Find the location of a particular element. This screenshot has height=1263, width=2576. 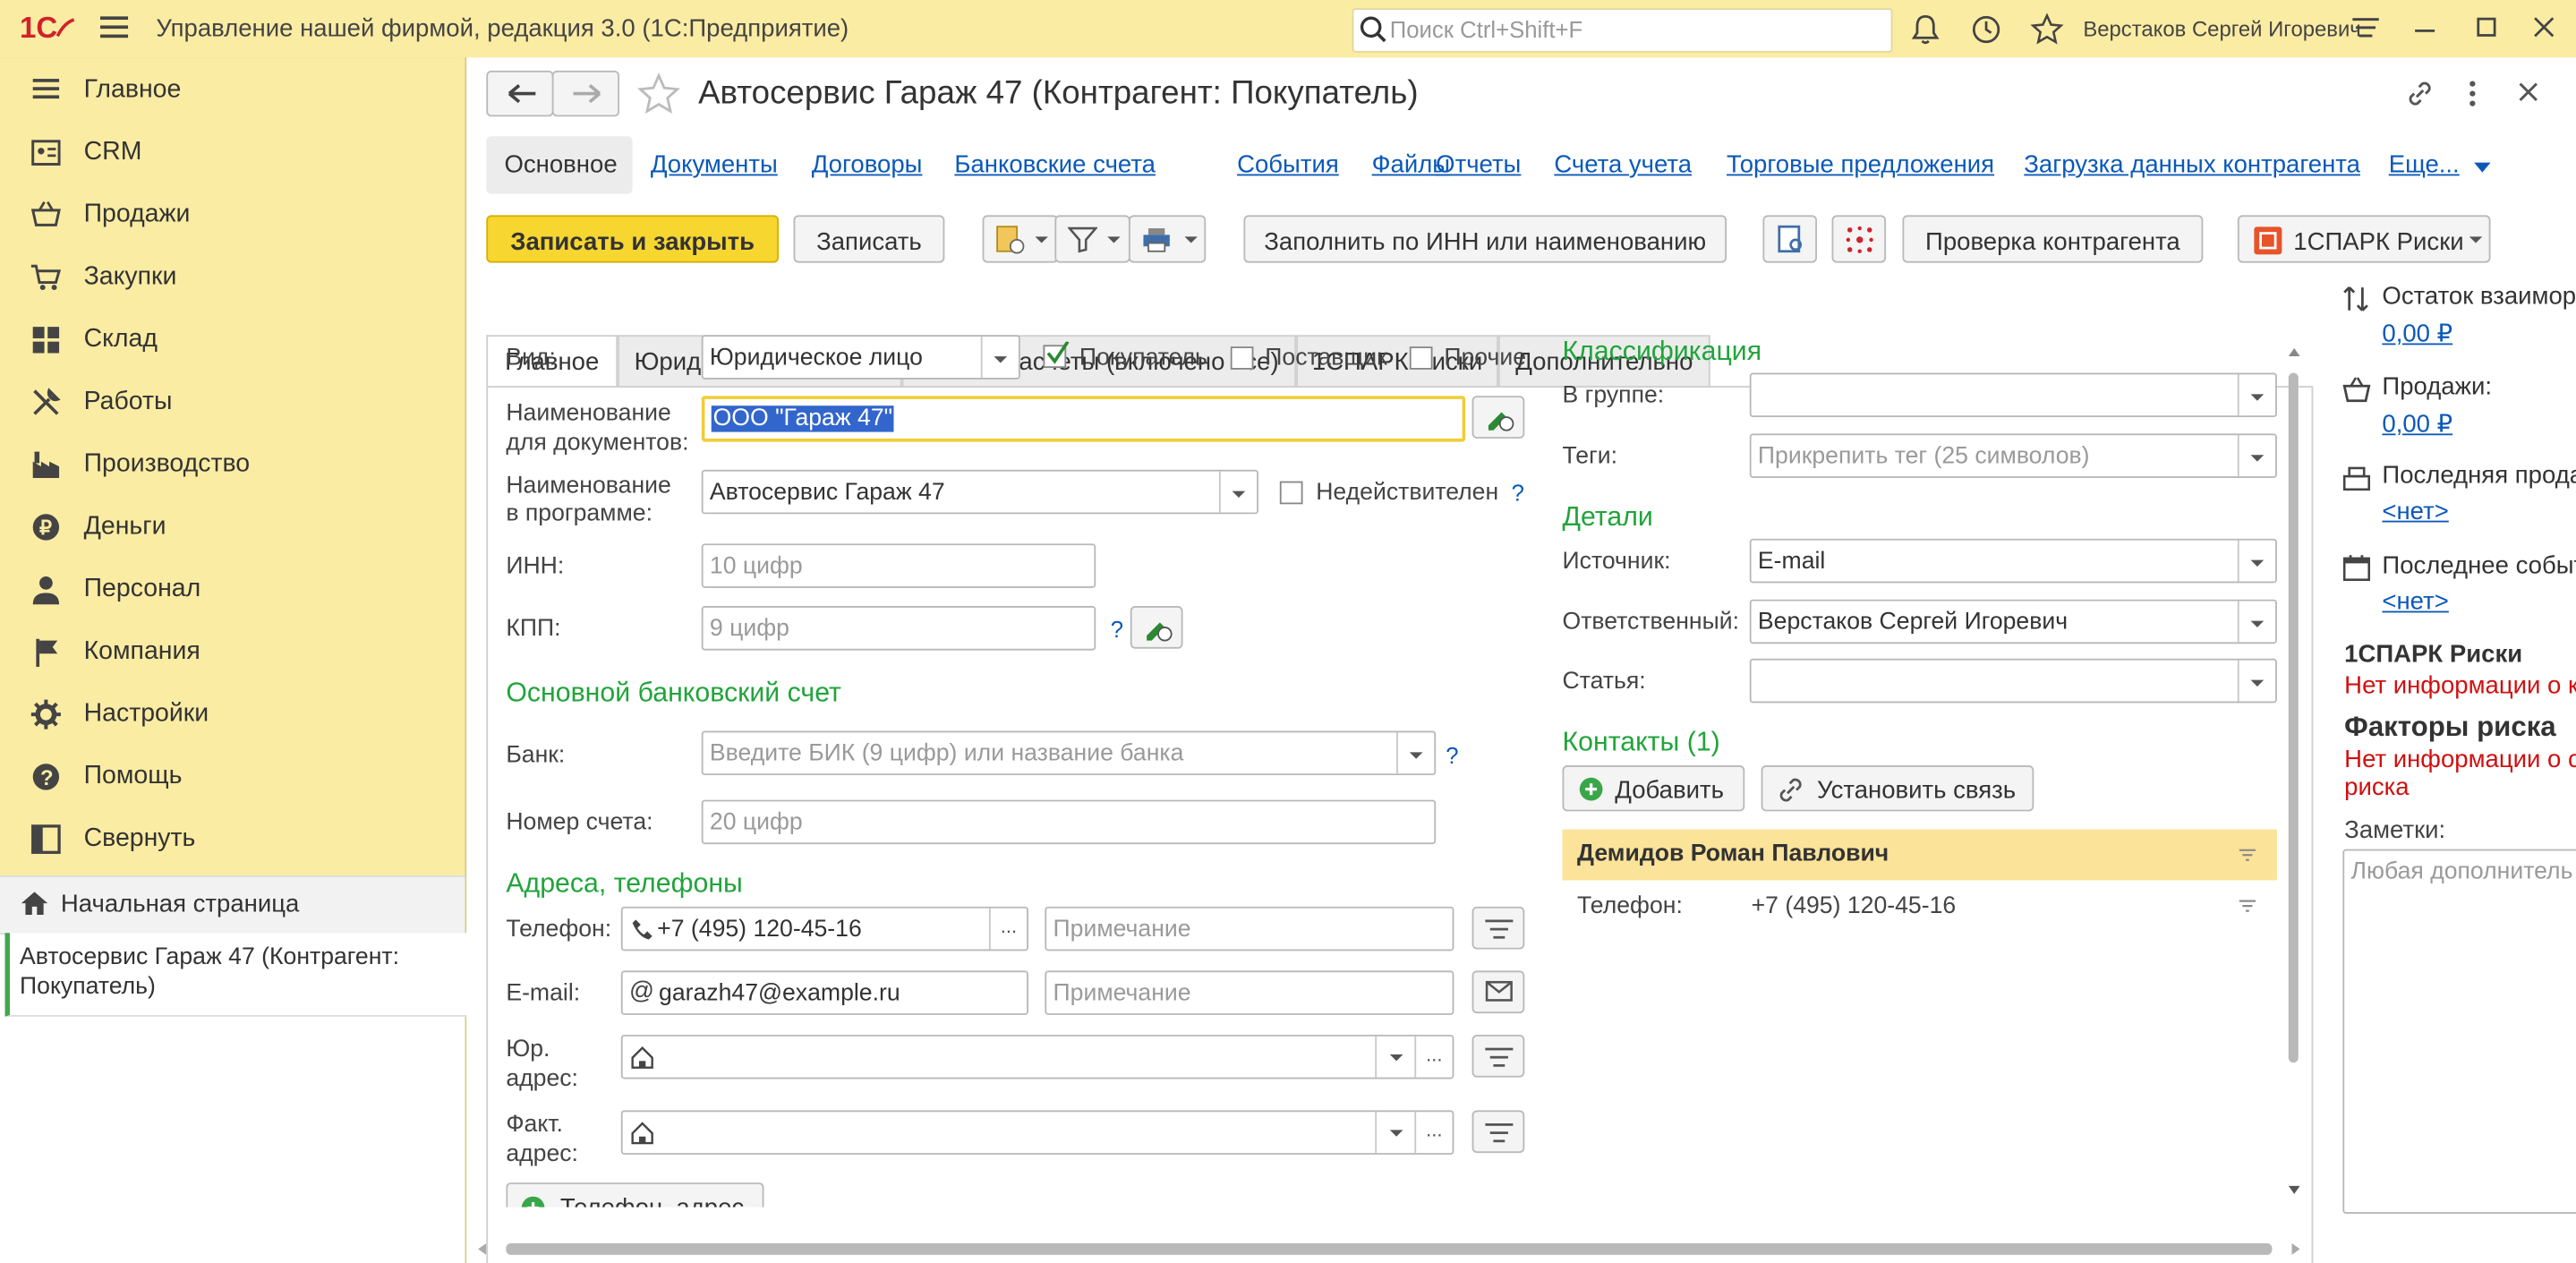

sidebar-item-money: ₽ Деньги is located at coordinates (232, 527).